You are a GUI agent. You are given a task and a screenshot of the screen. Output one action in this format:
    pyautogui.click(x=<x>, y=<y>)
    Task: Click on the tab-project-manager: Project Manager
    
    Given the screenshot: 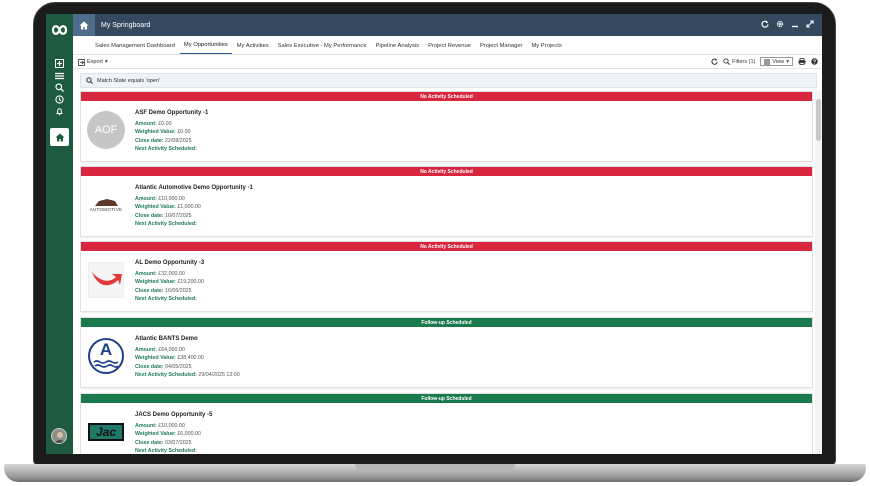 What is the action you would take?
    pyautogui.click(x=501, y=48)
    